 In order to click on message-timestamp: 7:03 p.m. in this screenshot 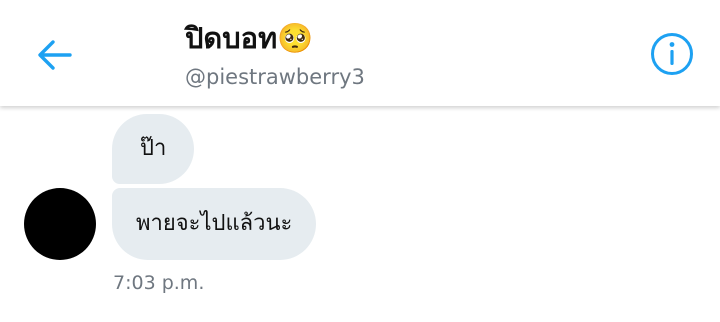, I will do `click(159, 283)`.